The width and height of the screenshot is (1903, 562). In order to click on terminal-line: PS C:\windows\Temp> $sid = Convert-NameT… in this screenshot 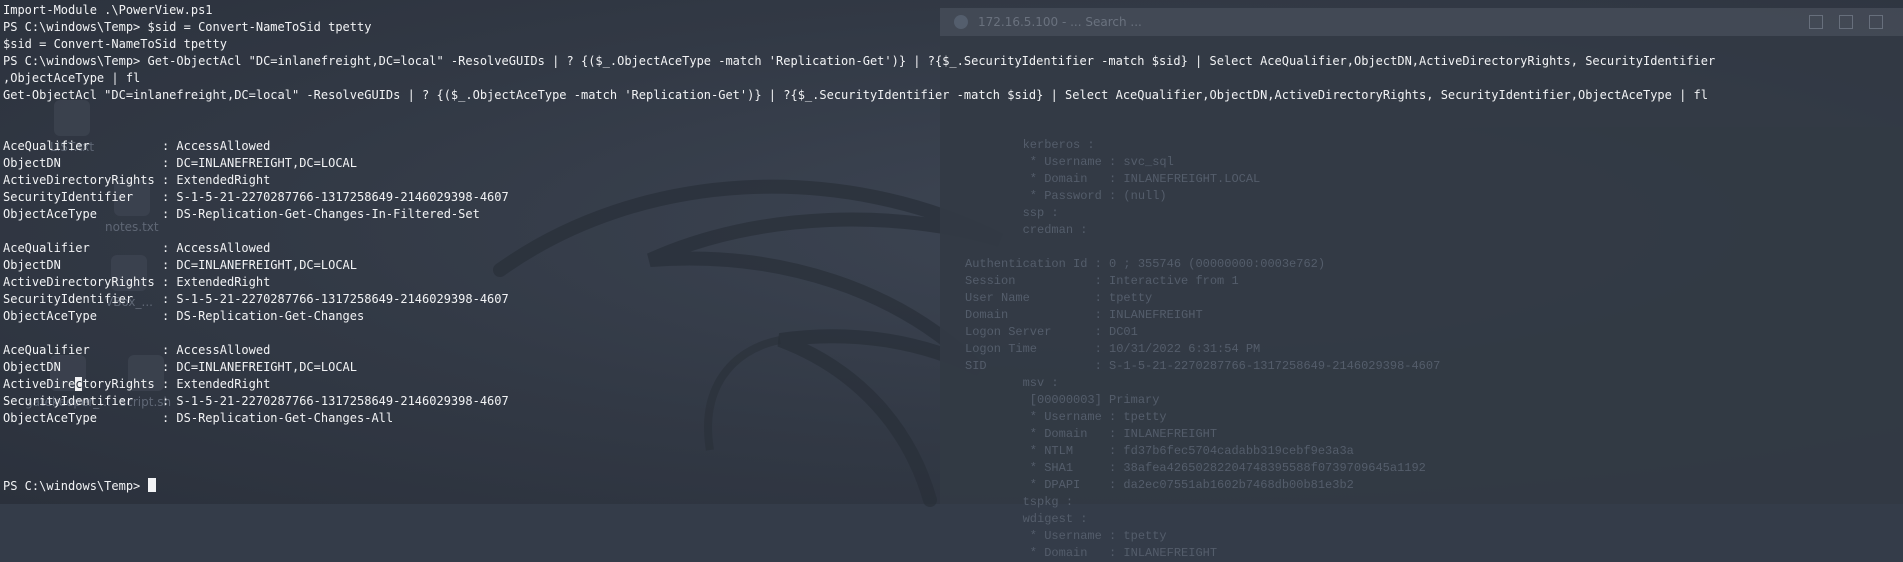, I will do `click(187, 27)`.